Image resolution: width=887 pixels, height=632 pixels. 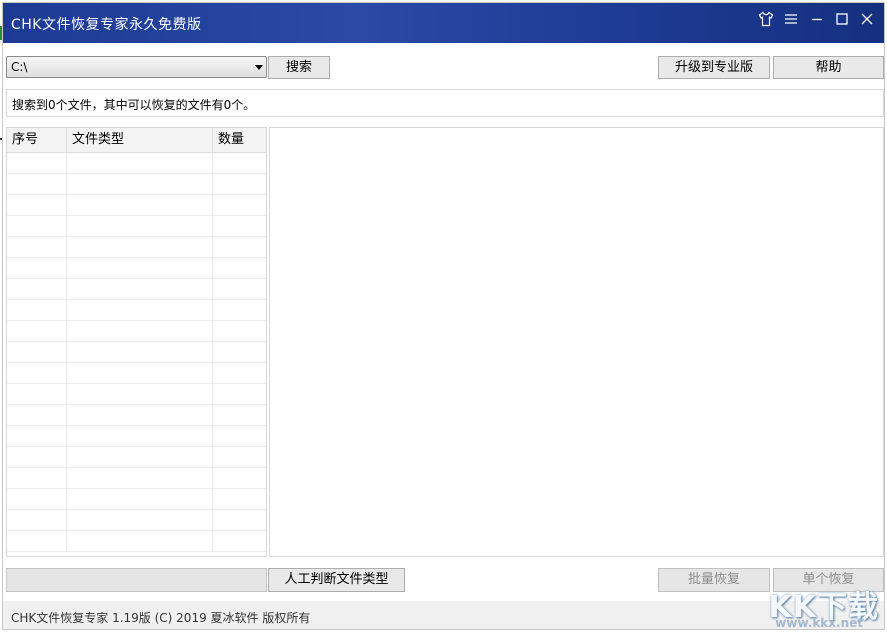 I want to click on watermark-url: www.kkx.net, so click(x=819, y=623).